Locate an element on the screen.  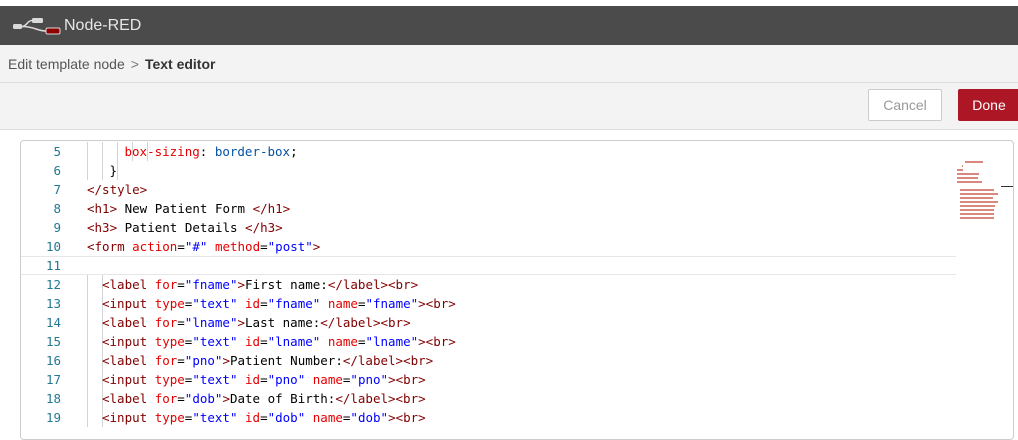
code-token: type is located at coordinates (169, 341).